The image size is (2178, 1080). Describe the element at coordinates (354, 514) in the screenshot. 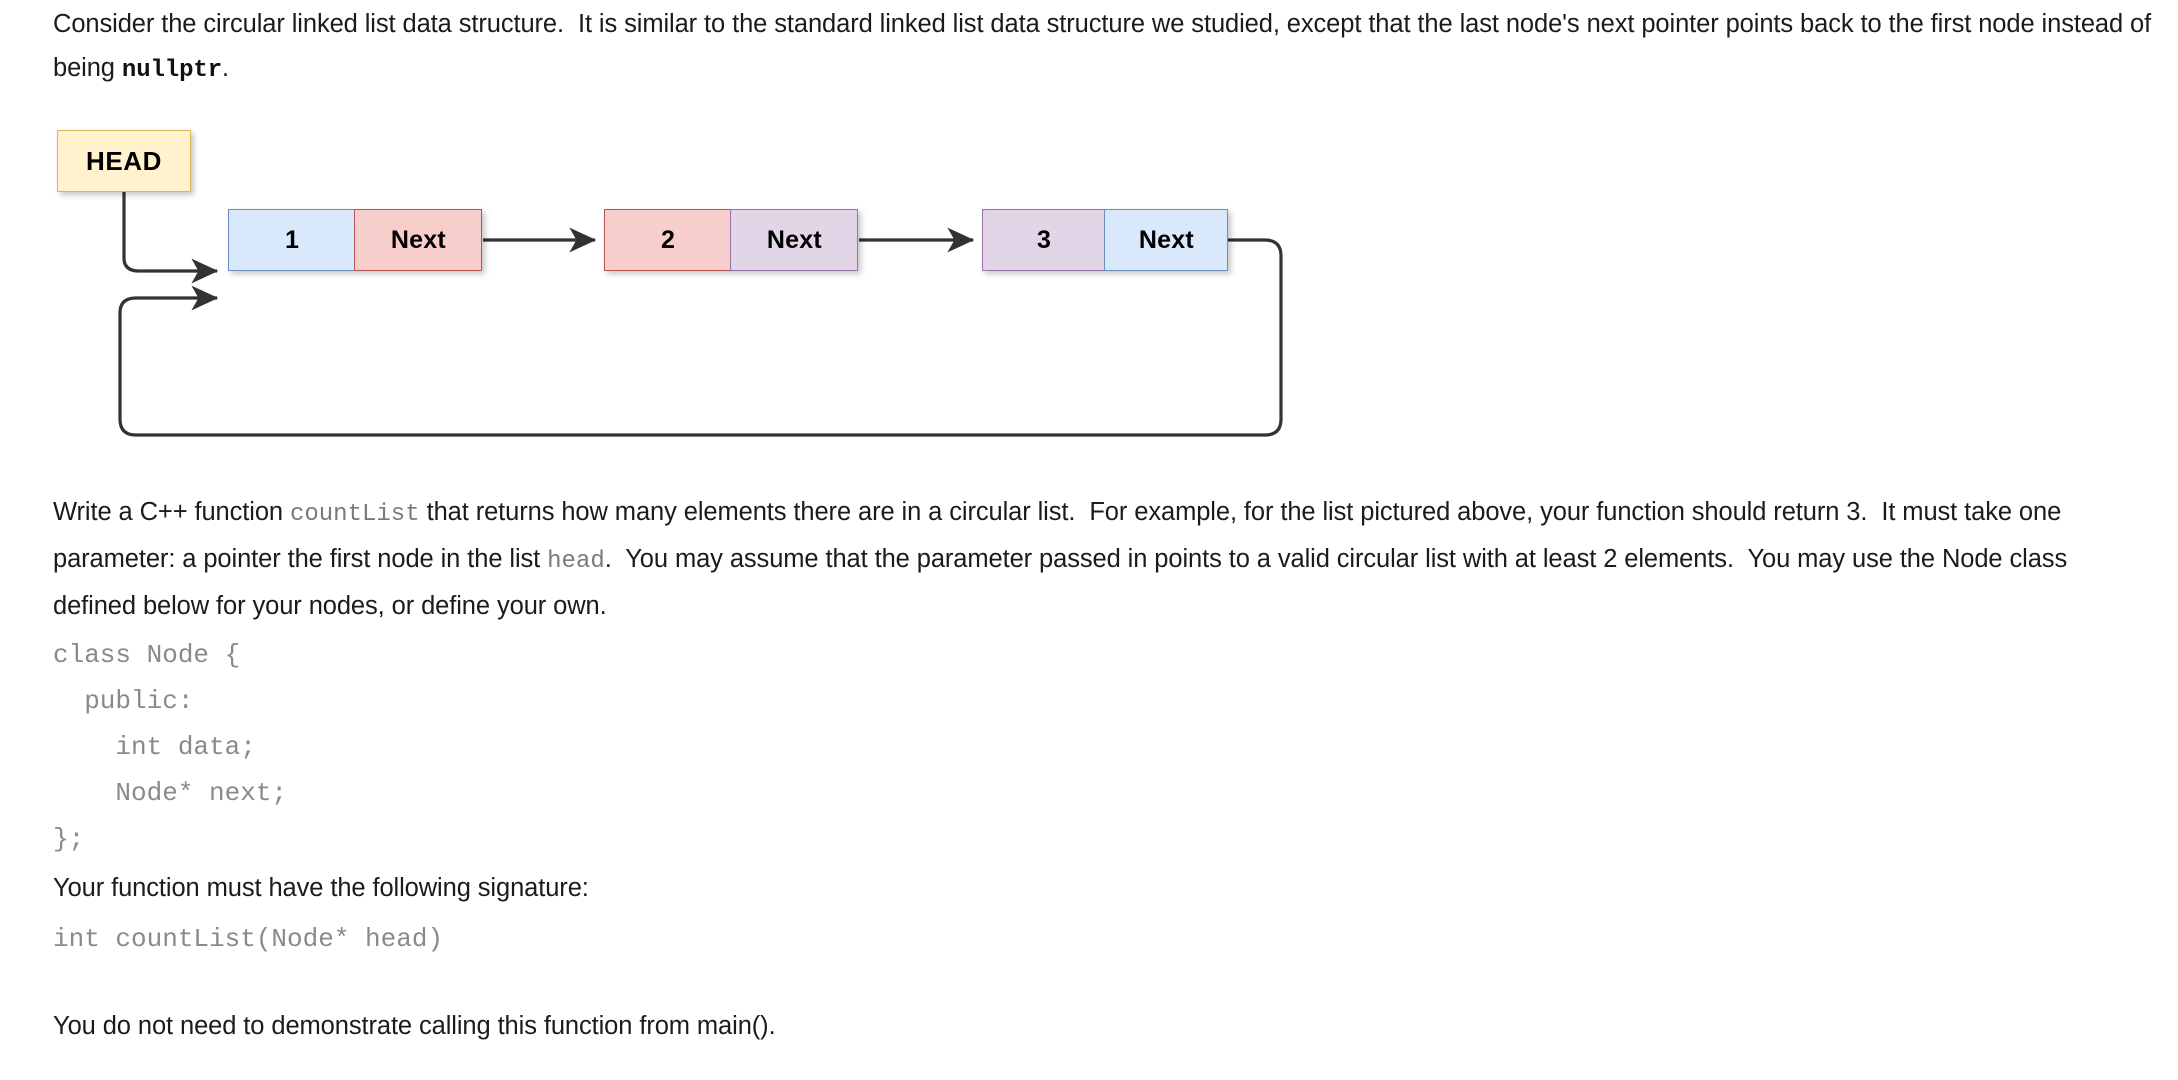

I see `countlist-code-span: countList` at that location.